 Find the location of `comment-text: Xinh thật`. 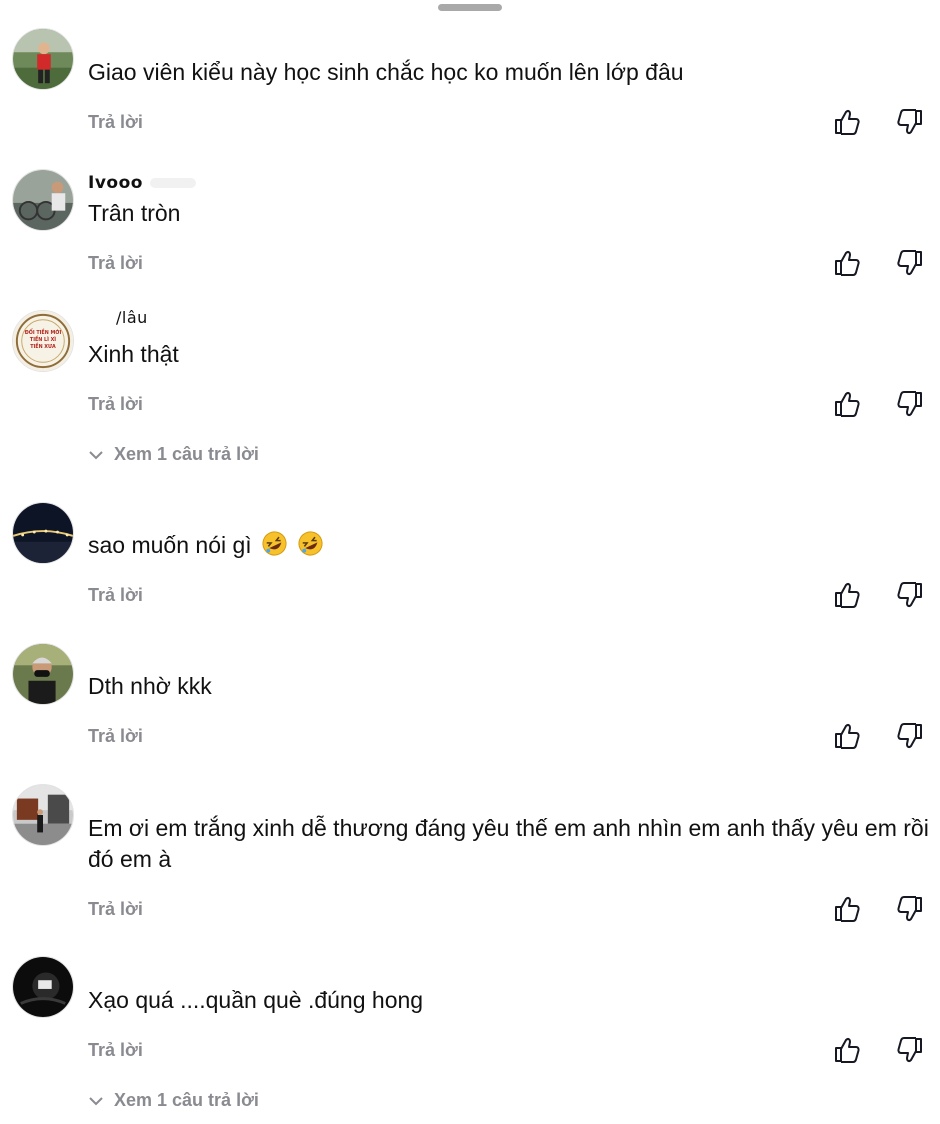

comment-text: Xinh thật is located at coordinates (133, 354).